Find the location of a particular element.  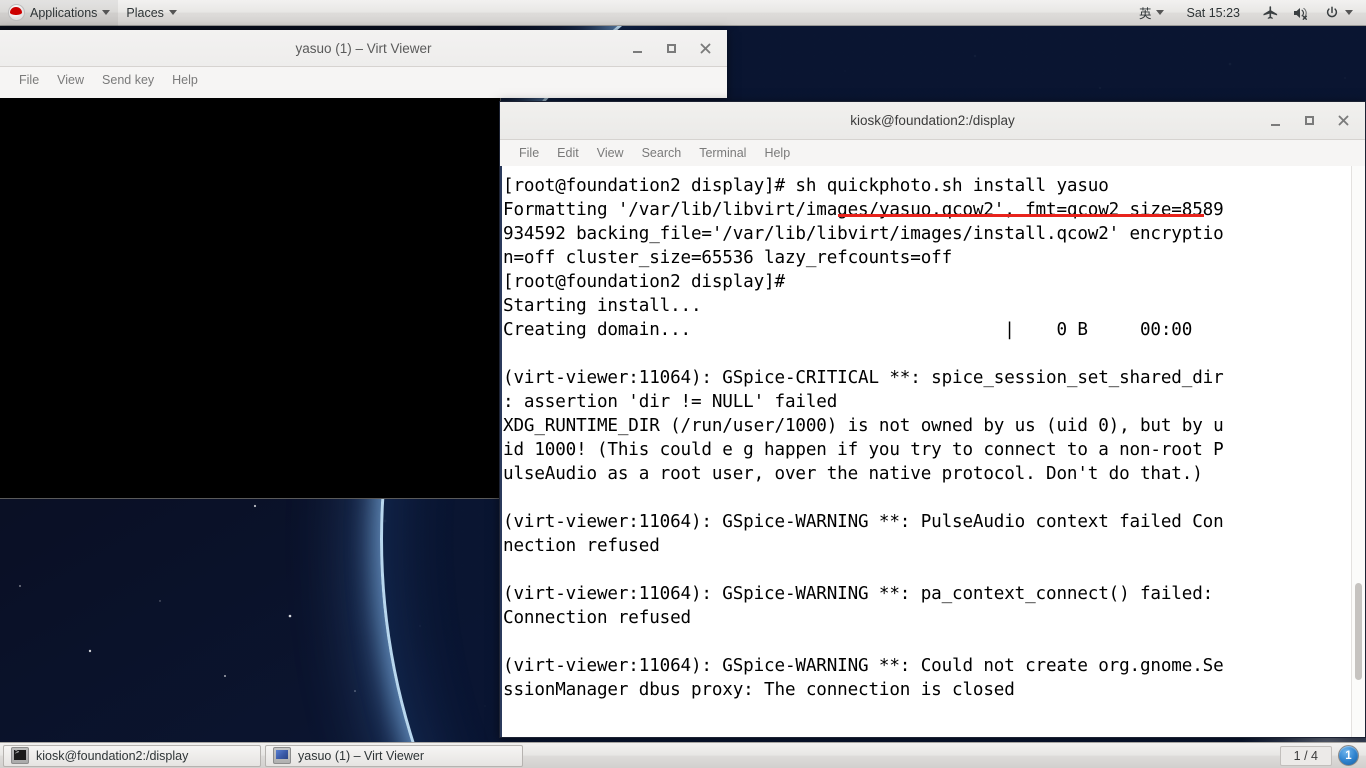

applications-menu: Applications is located at coordinates (59, 13).